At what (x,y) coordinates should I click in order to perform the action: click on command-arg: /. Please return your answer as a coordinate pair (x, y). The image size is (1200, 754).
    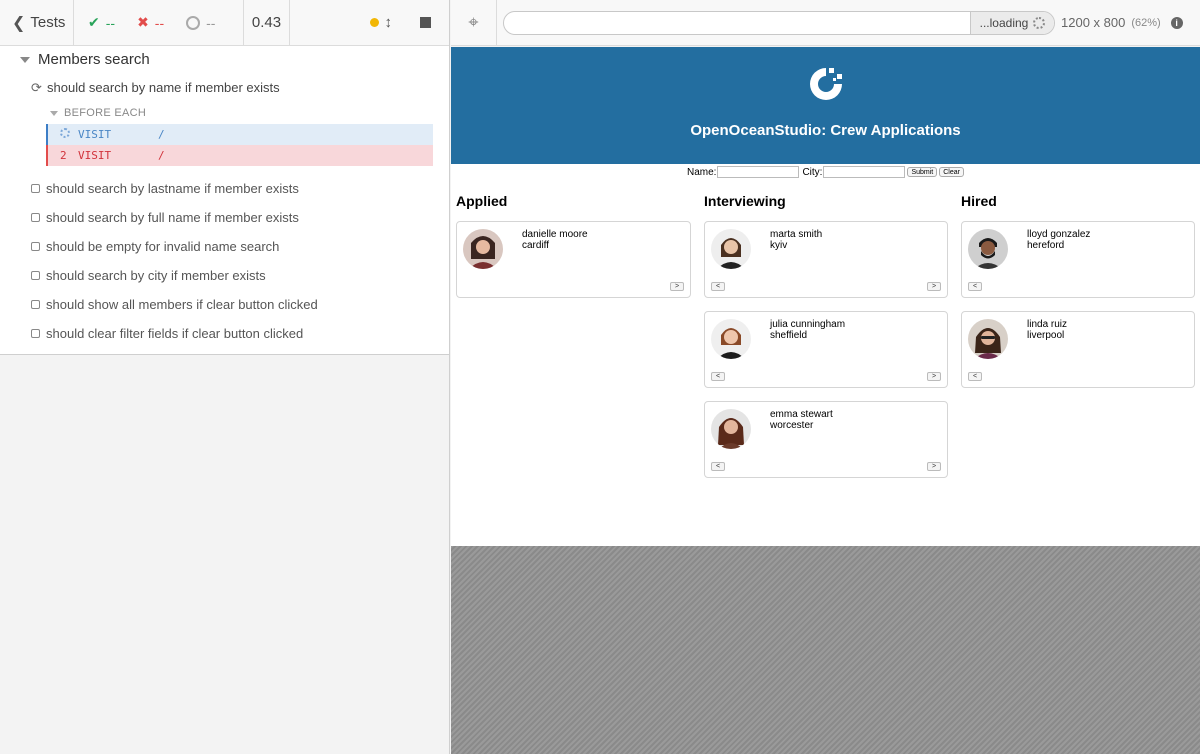
    Looking at the image, I should click on (161, 134).